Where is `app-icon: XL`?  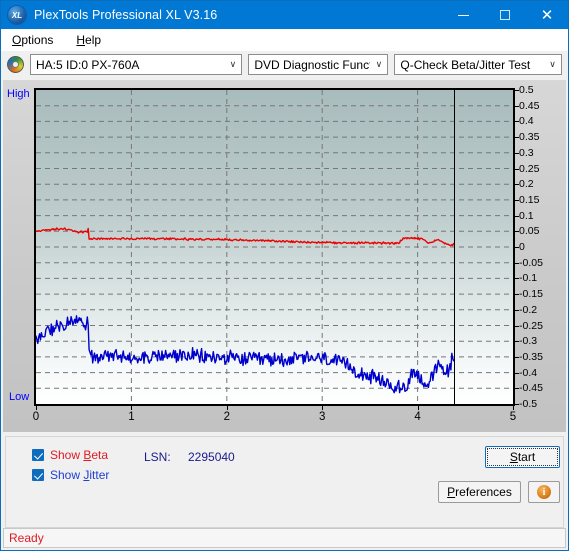 app-icon: XL is located at coordinates (17, 15).